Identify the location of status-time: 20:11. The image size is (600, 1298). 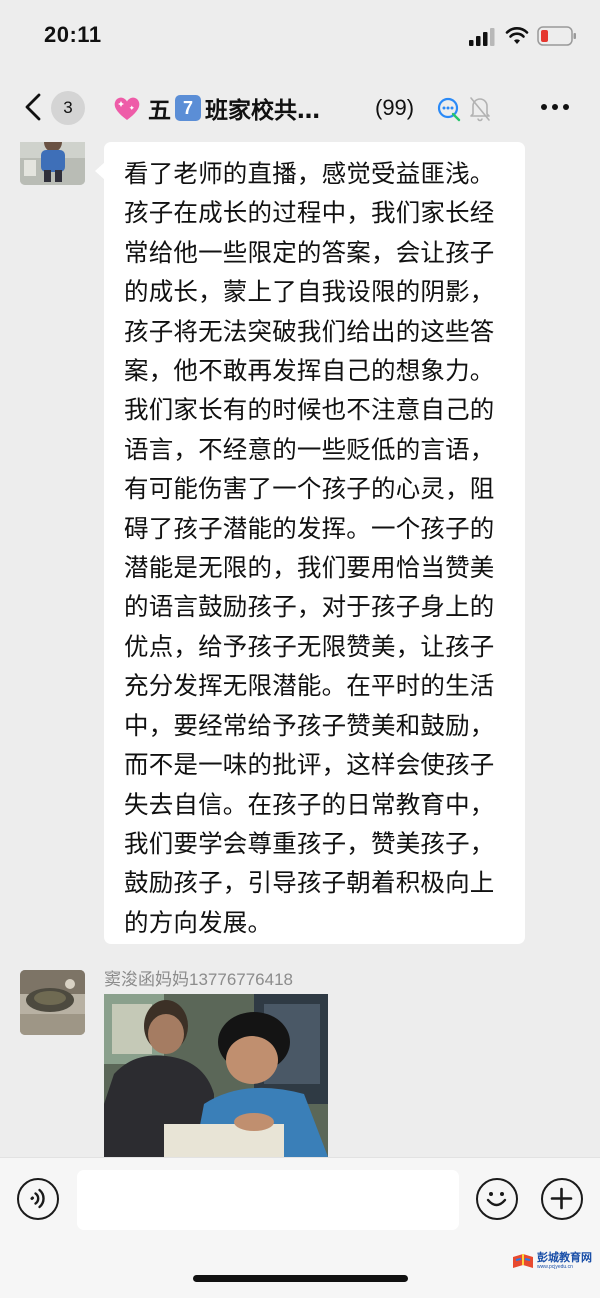
(73, 34).